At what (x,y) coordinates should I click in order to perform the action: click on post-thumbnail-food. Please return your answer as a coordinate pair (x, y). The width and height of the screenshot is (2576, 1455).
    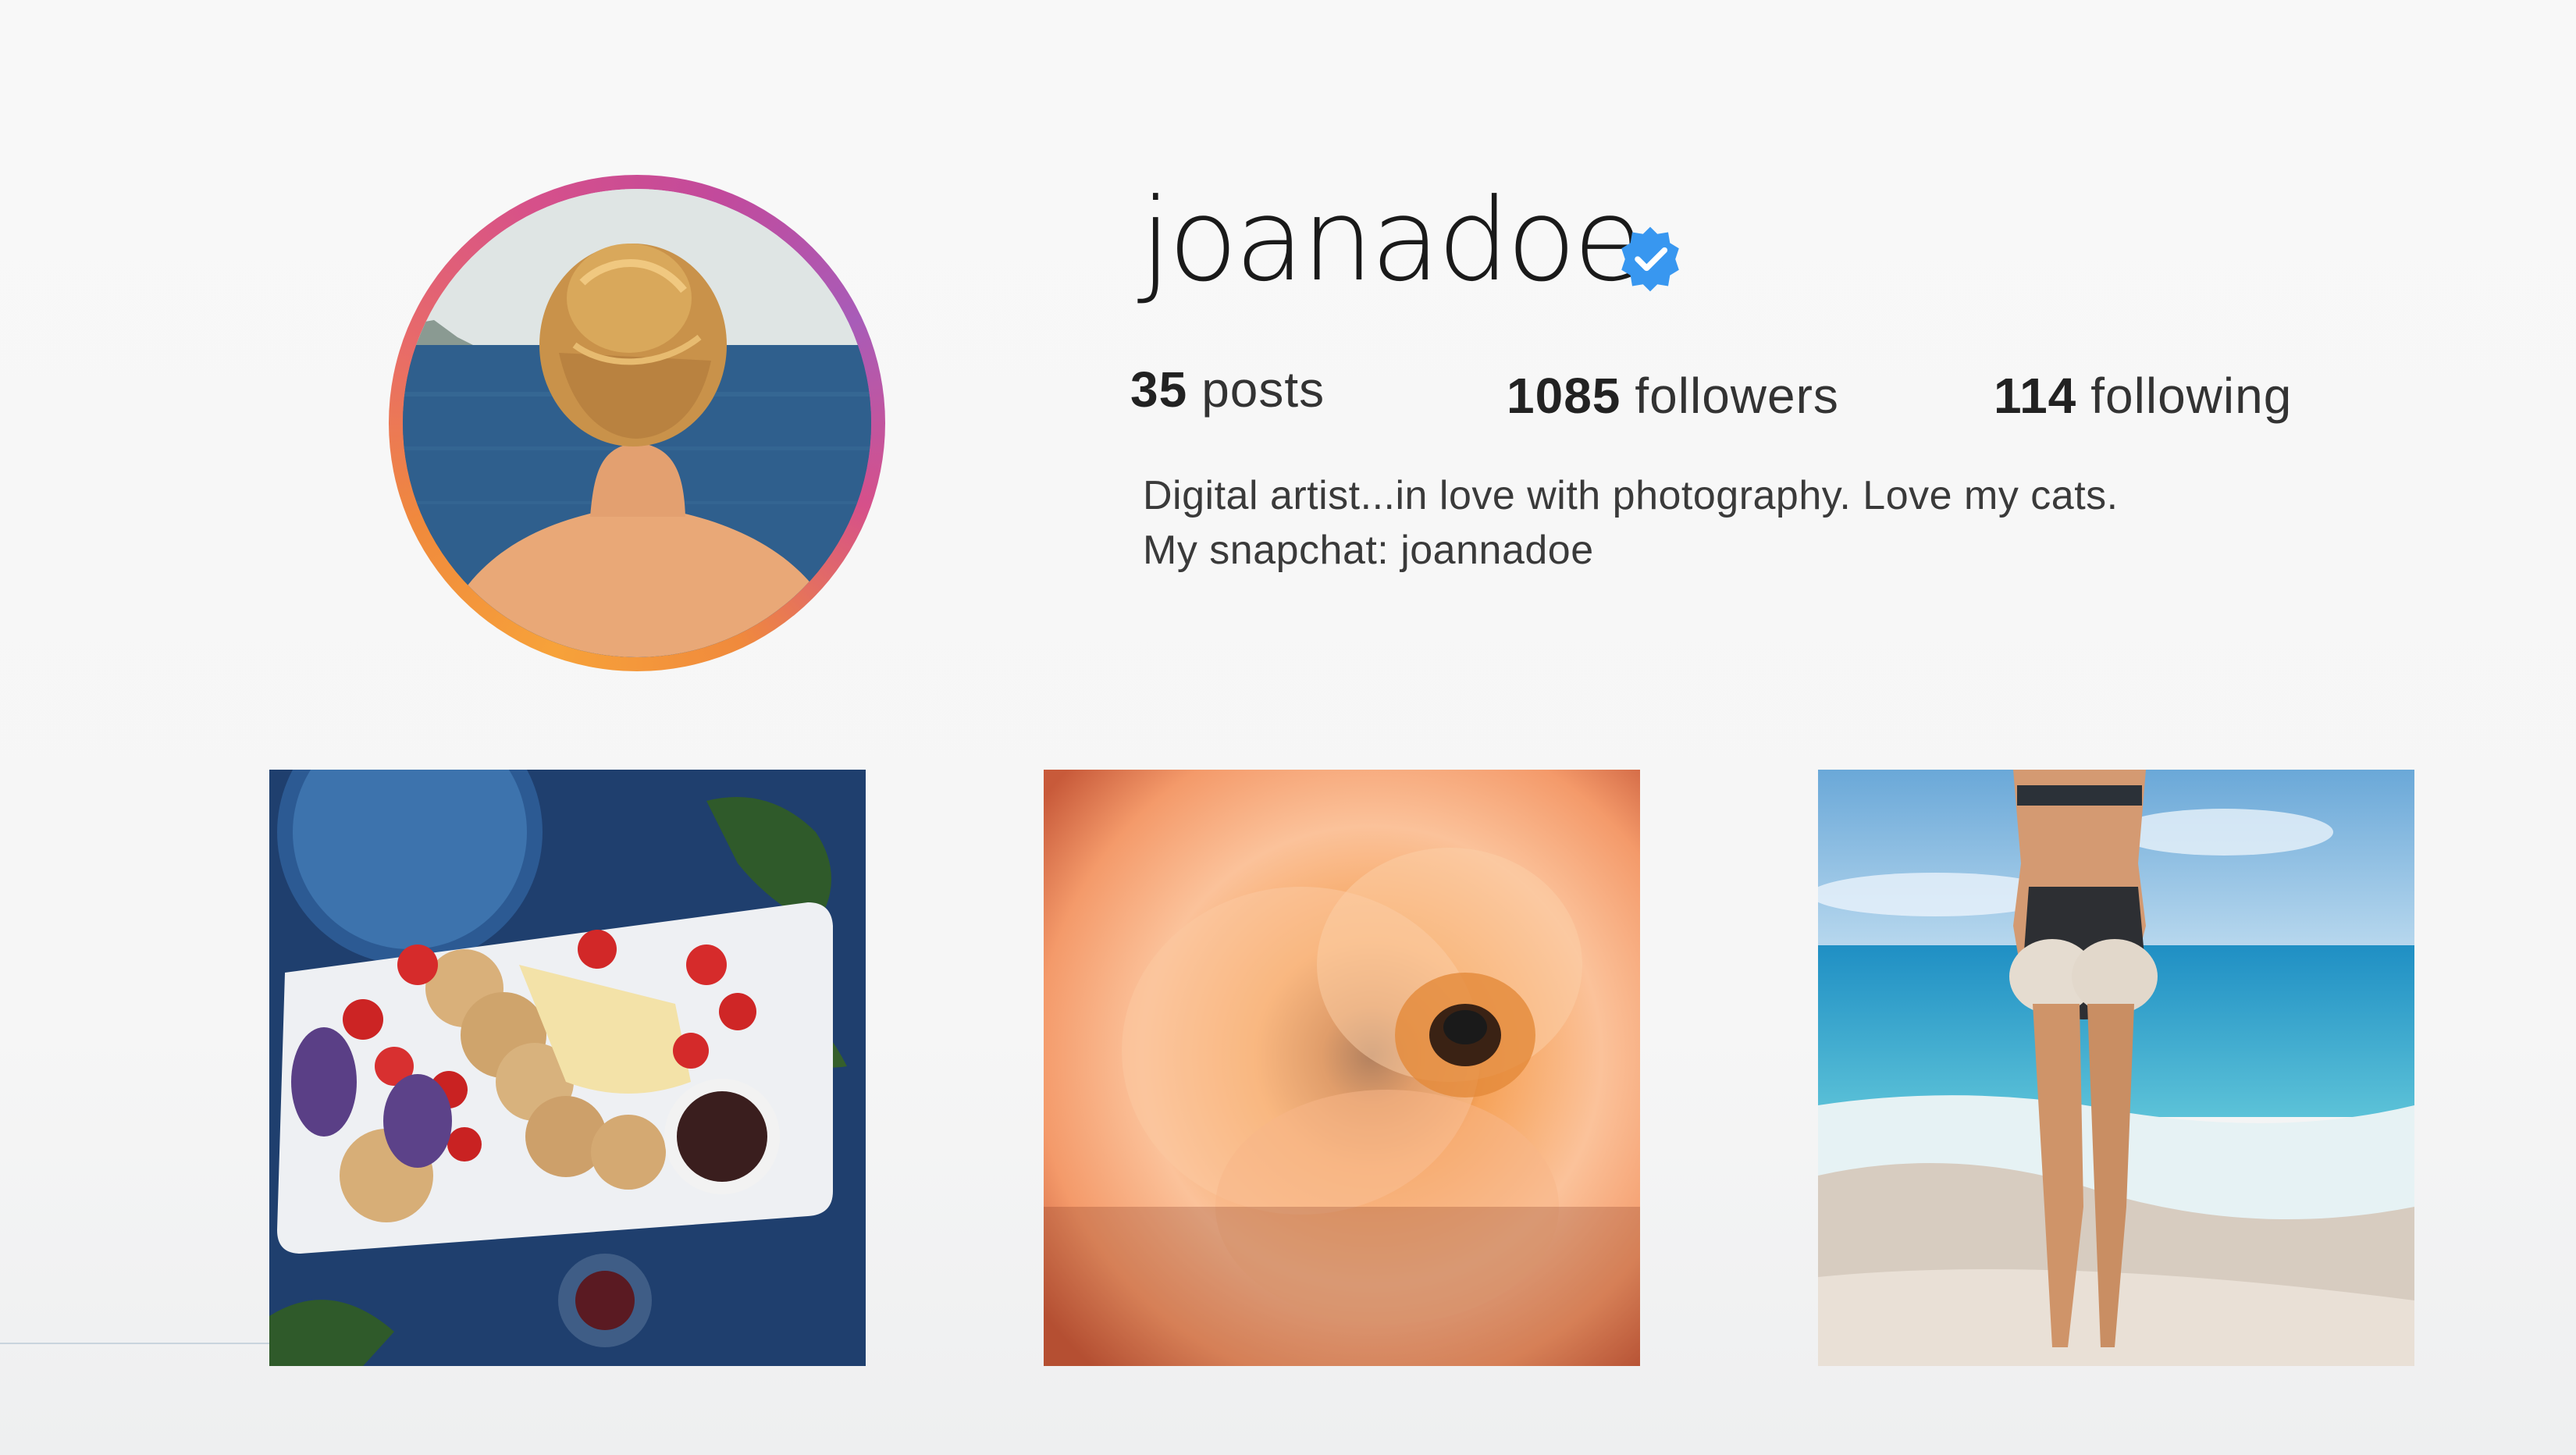
    Looking at the image, I should click on (567, 1068).